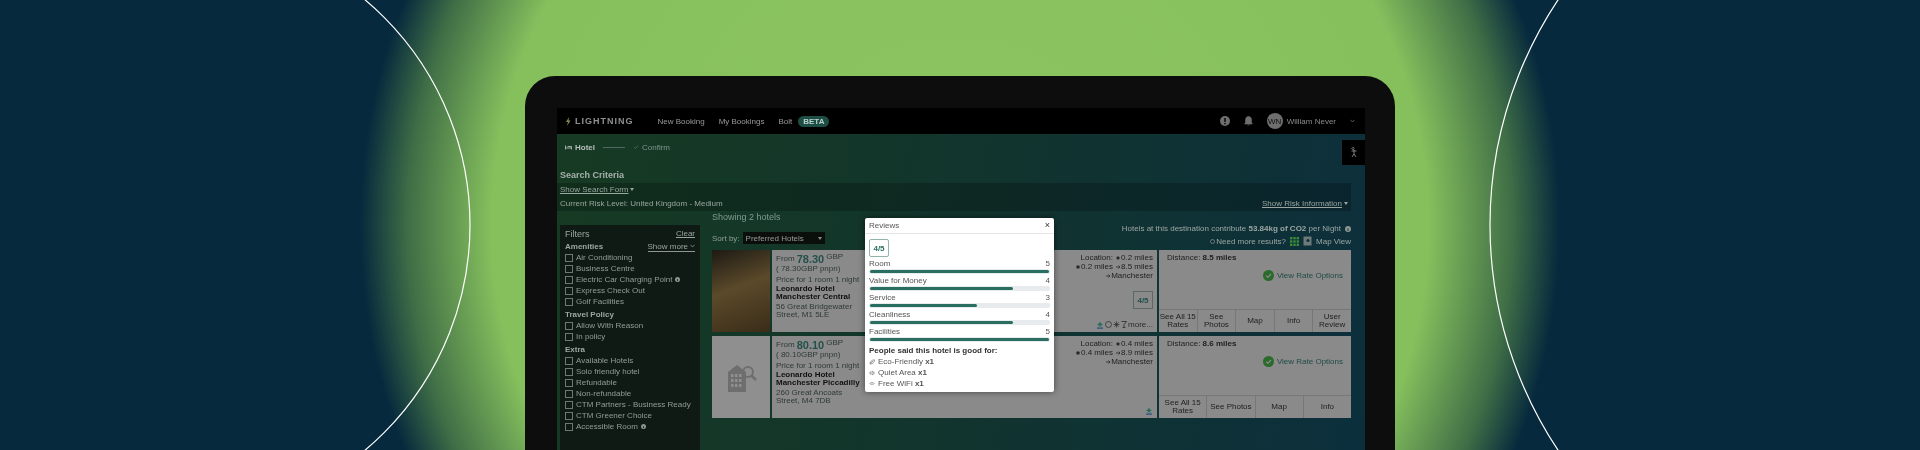  What do you see at coordinates (1137, 257) in the screenshot?
I see `location-distance: 0.2 miles` at bounding box center [1137, 257].